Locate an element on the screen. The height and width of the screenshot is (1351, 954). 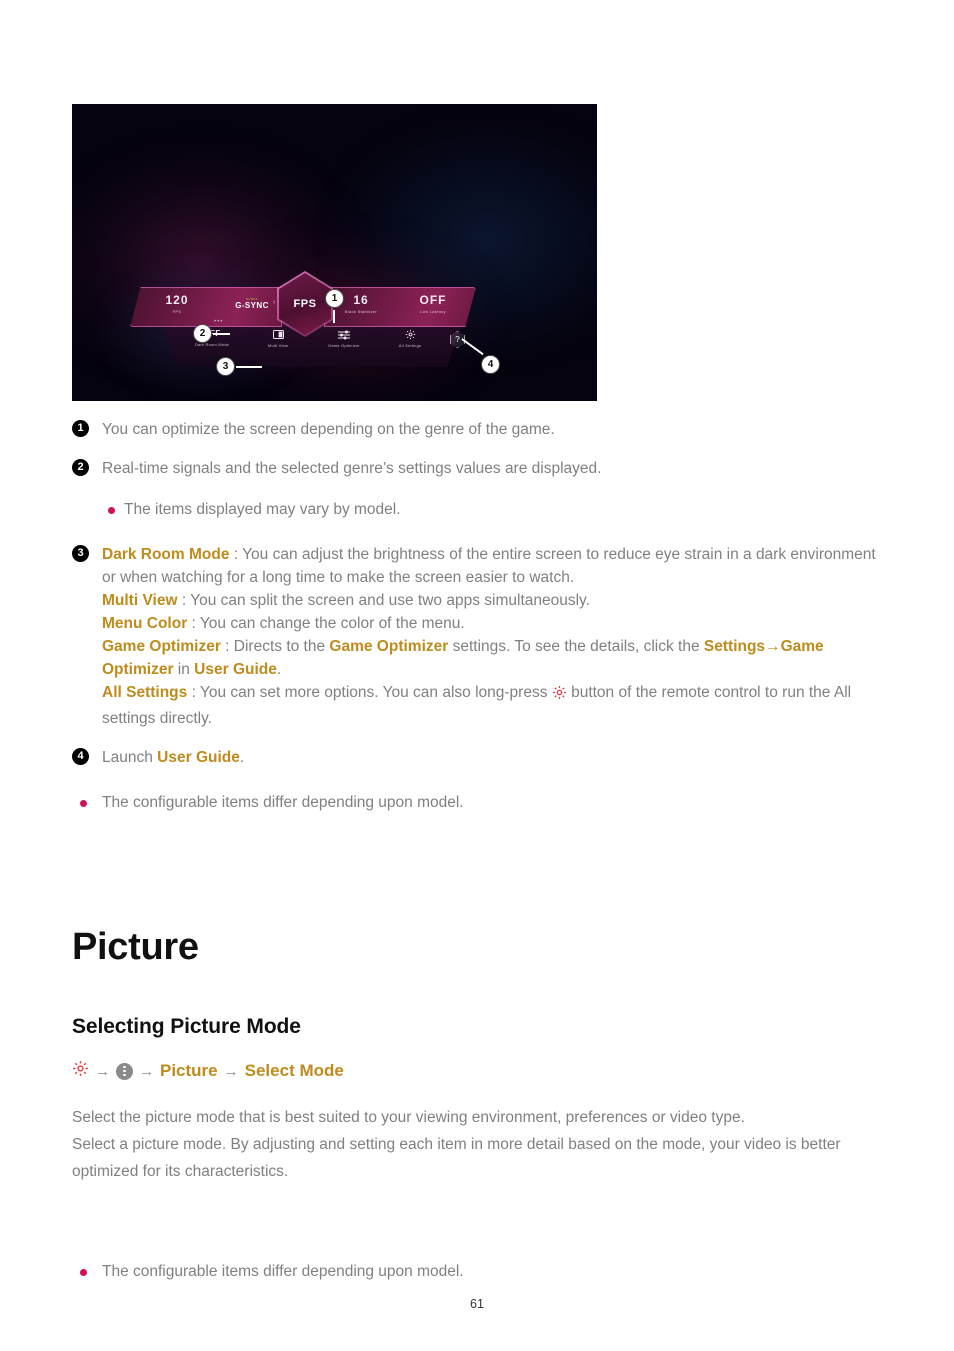
genre-hex-label: FPS is located at coordinates (305, 304).